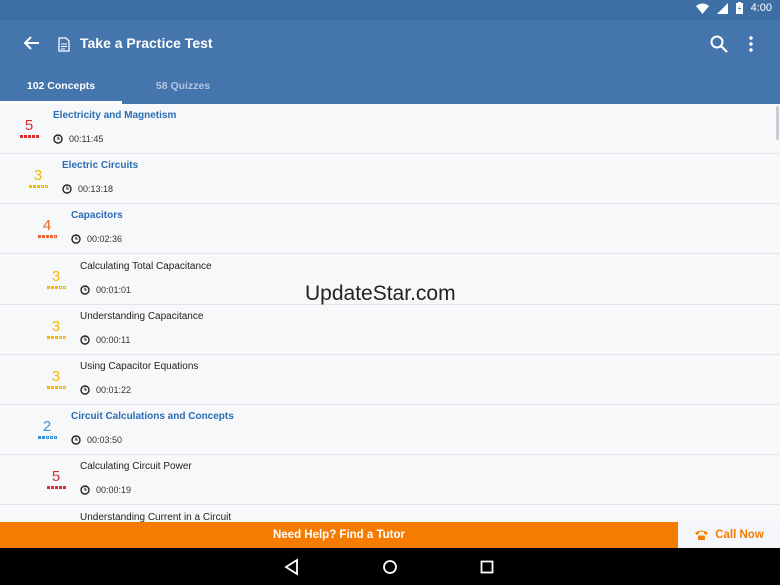 The image size is (780, 585). What do you see at coordinates (97, 216) in the screenshot?
I see `item-title: Capacitors` at bounding box center [97, 216].